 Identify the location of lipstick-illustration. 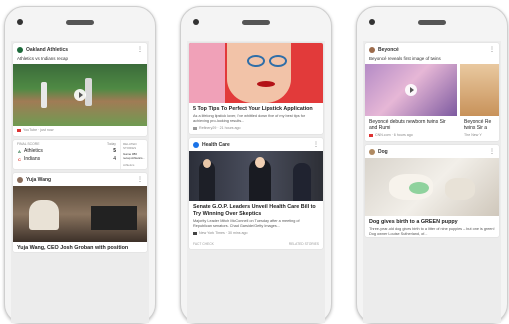
(256, 73).